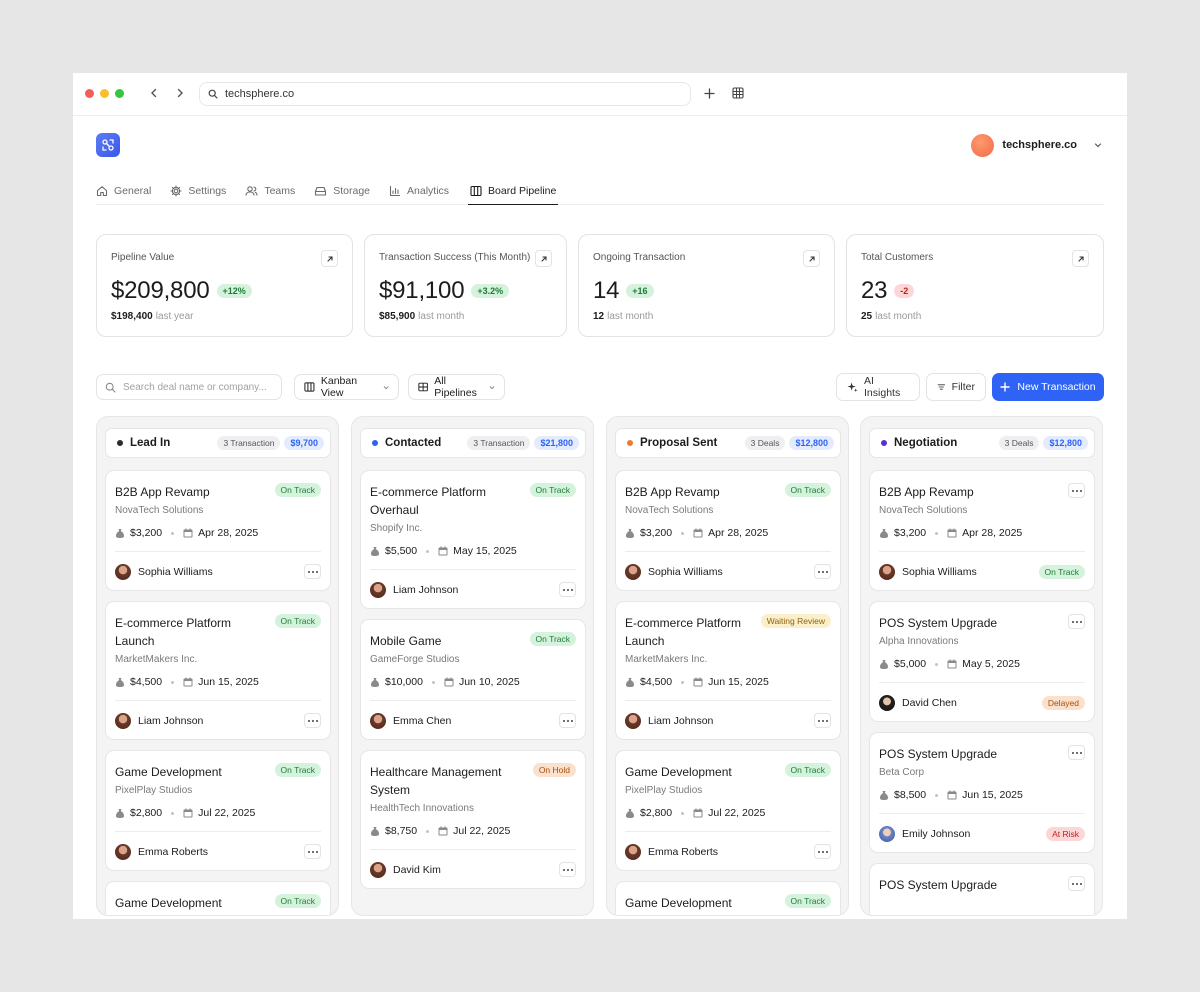 This screenshot has height=992, width=1200. I want to click on previous-label: last year, so click(174, 316).